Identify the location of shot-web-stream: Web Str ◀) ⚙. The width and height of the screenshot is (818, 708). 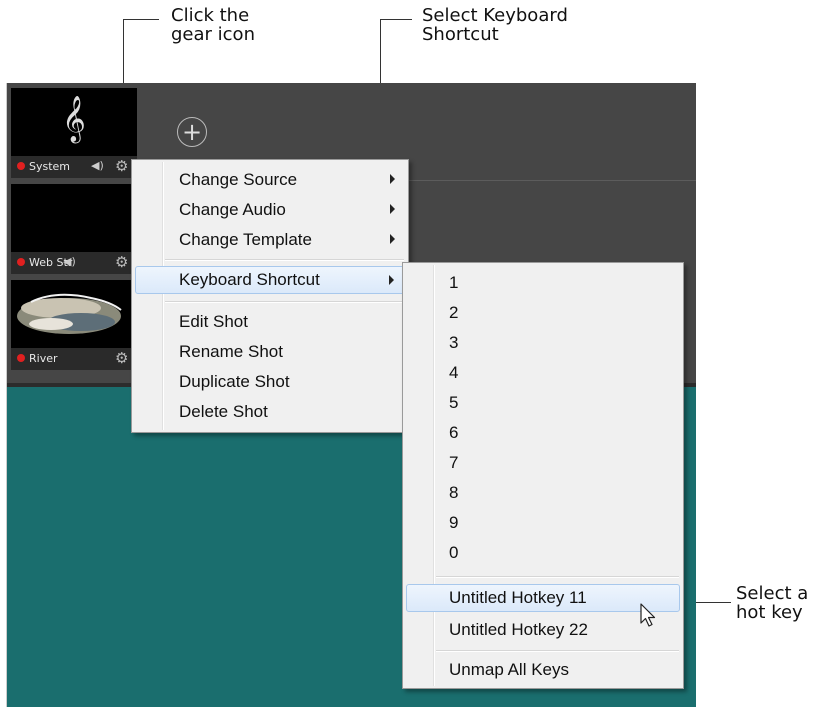
(74, 229).